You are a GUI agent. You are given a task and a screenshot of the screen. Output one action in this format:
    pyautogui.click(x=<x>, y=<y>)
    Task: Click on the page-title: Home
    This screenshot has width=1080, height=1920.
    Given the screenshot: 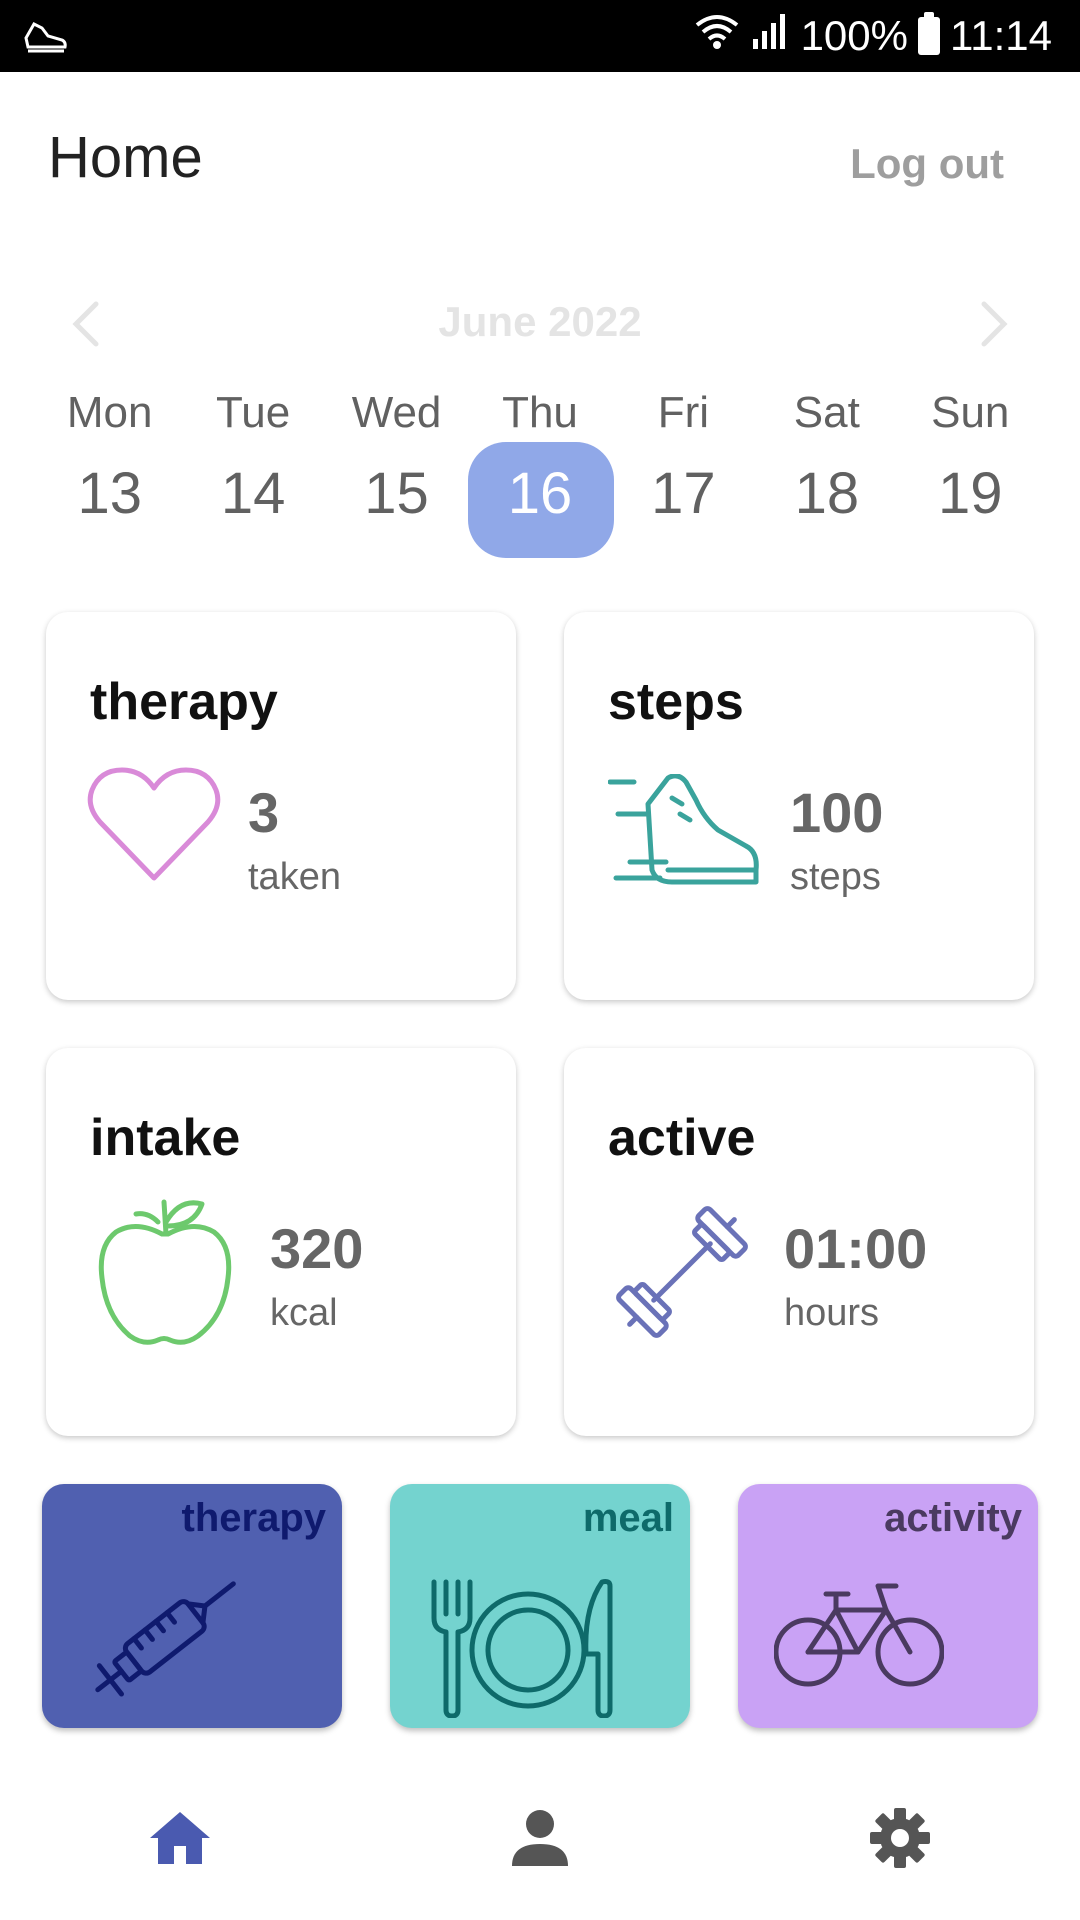 What is the action you would take?
    pyautogui.click(x=125, y=157)
    